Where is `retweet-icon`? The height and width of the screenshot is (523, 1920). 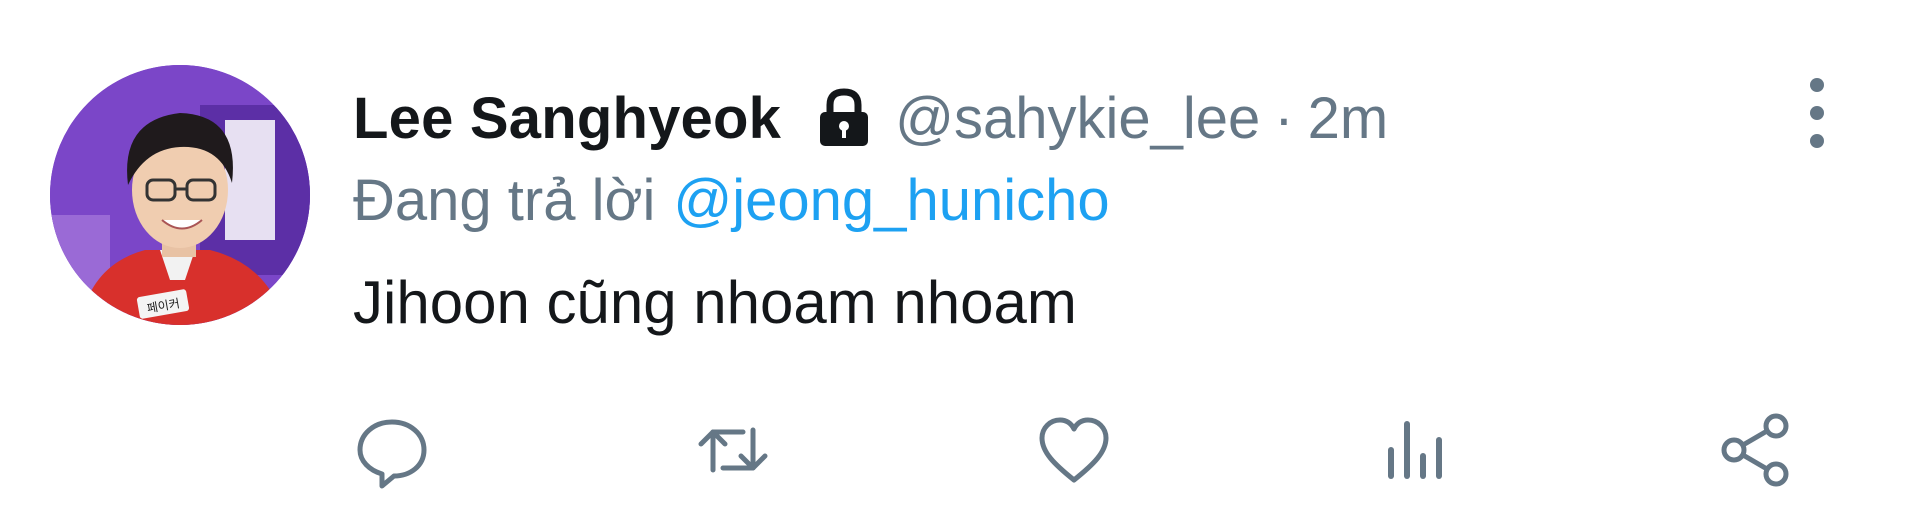
retweet-icon is located at coordinates (733, 450).